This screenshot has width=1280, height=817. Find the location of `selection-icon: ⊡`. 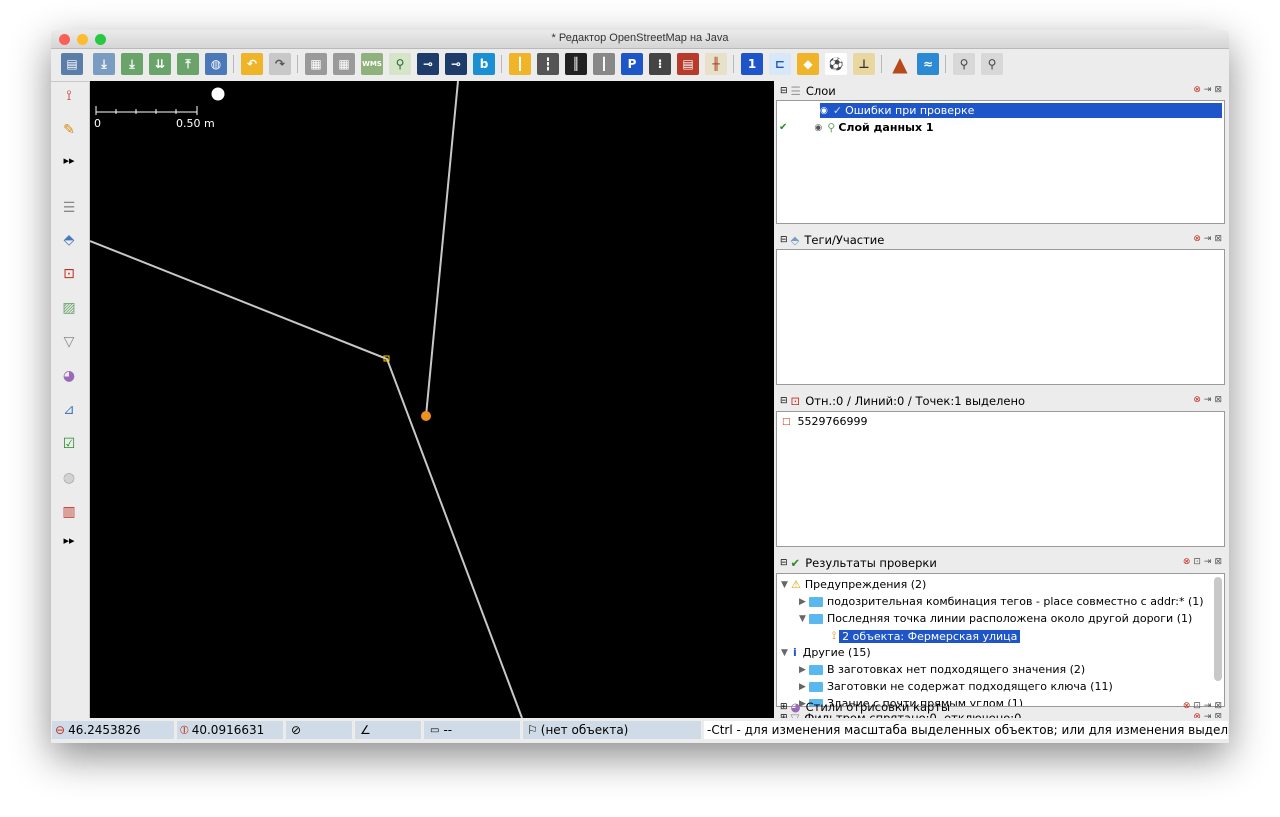

selection-icon: ⊡ is located at coordinates (795, 401).